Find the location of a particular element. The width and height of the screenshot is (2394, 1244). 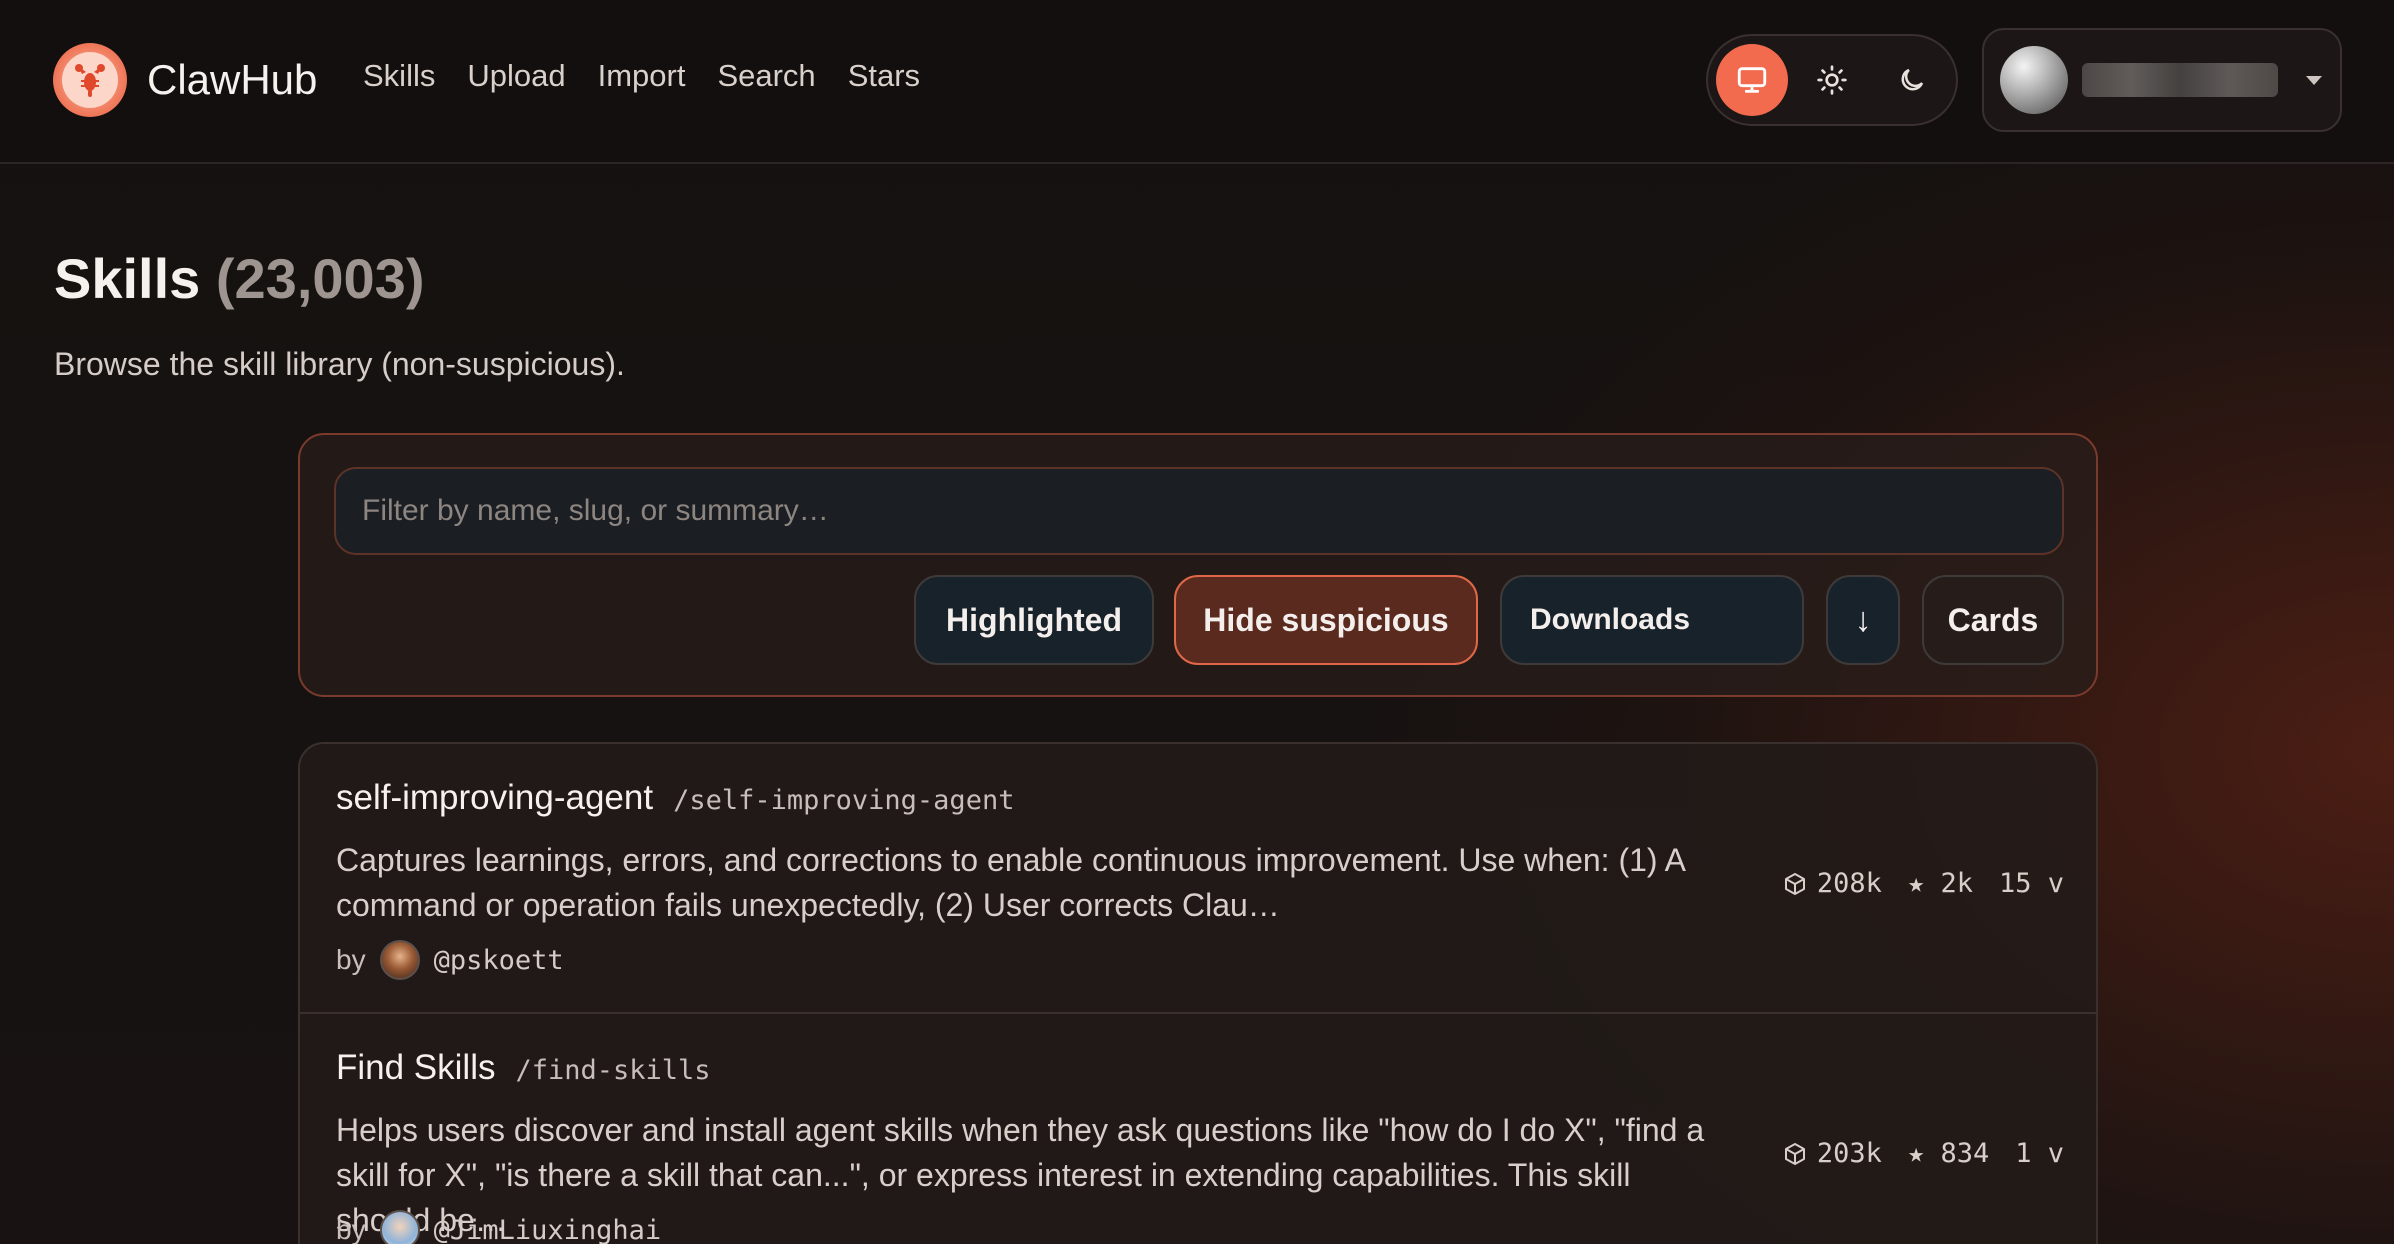

theme-toggle is located at coordinates (1832, 80).